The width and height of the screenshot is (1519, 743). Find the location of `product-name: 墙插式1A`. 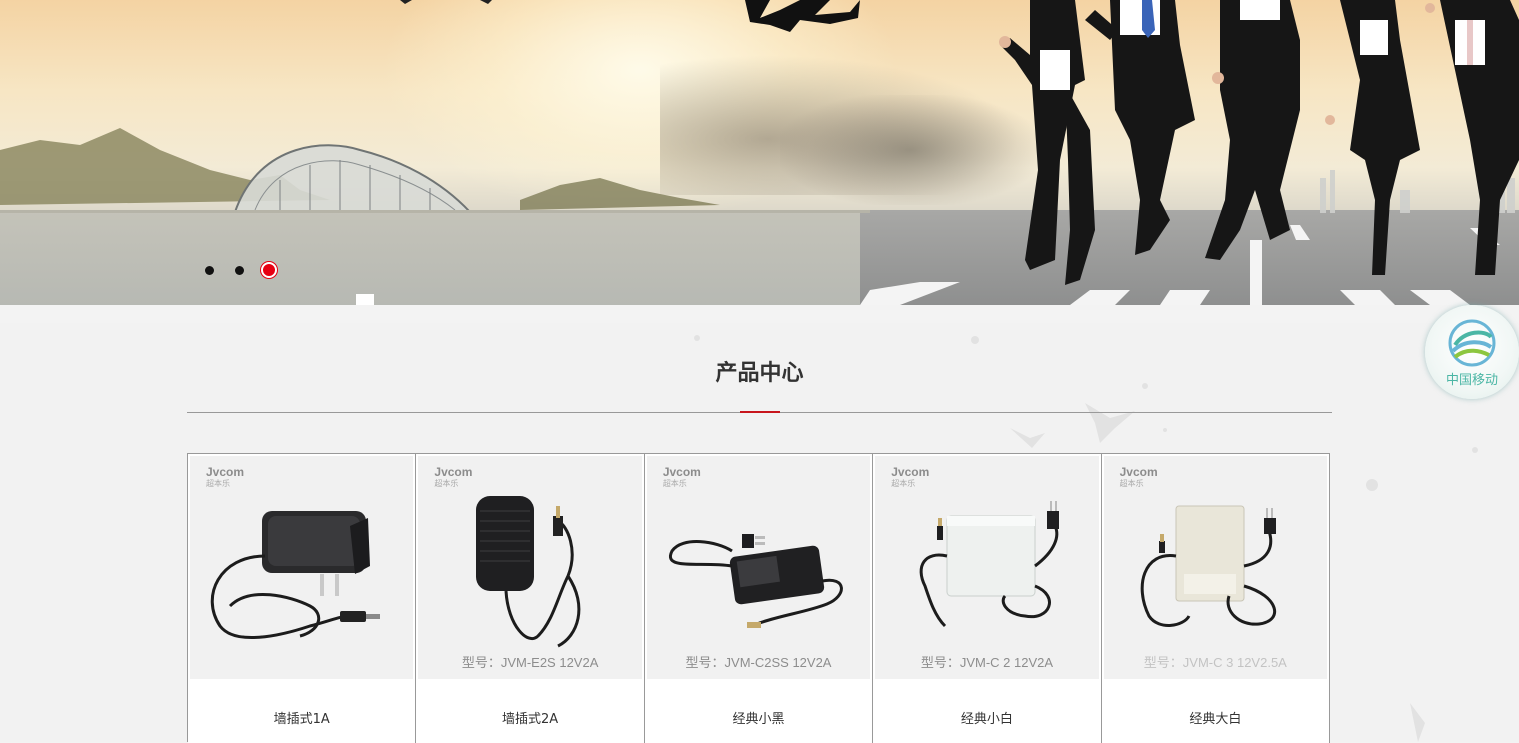

product-name: 墙插式1A is located at coordinates (301, 717).